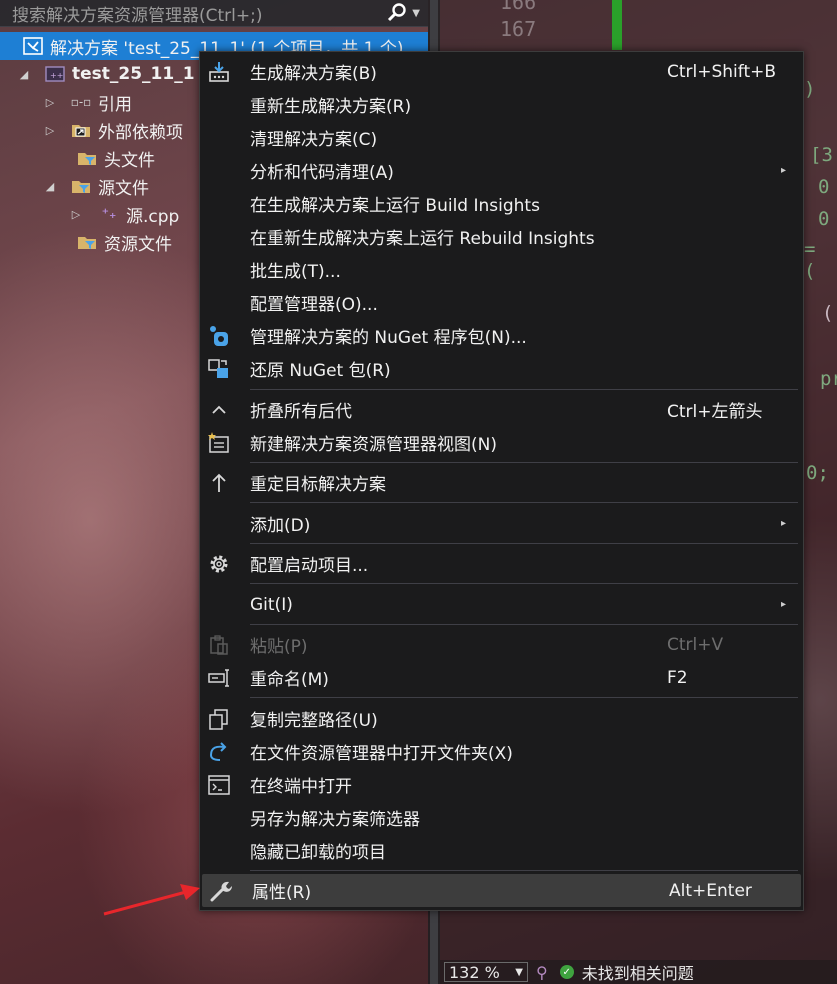 The width and height of the screenshot is (837, 984). I want to click on tree-item-label: 头文件, so click(129, 160).